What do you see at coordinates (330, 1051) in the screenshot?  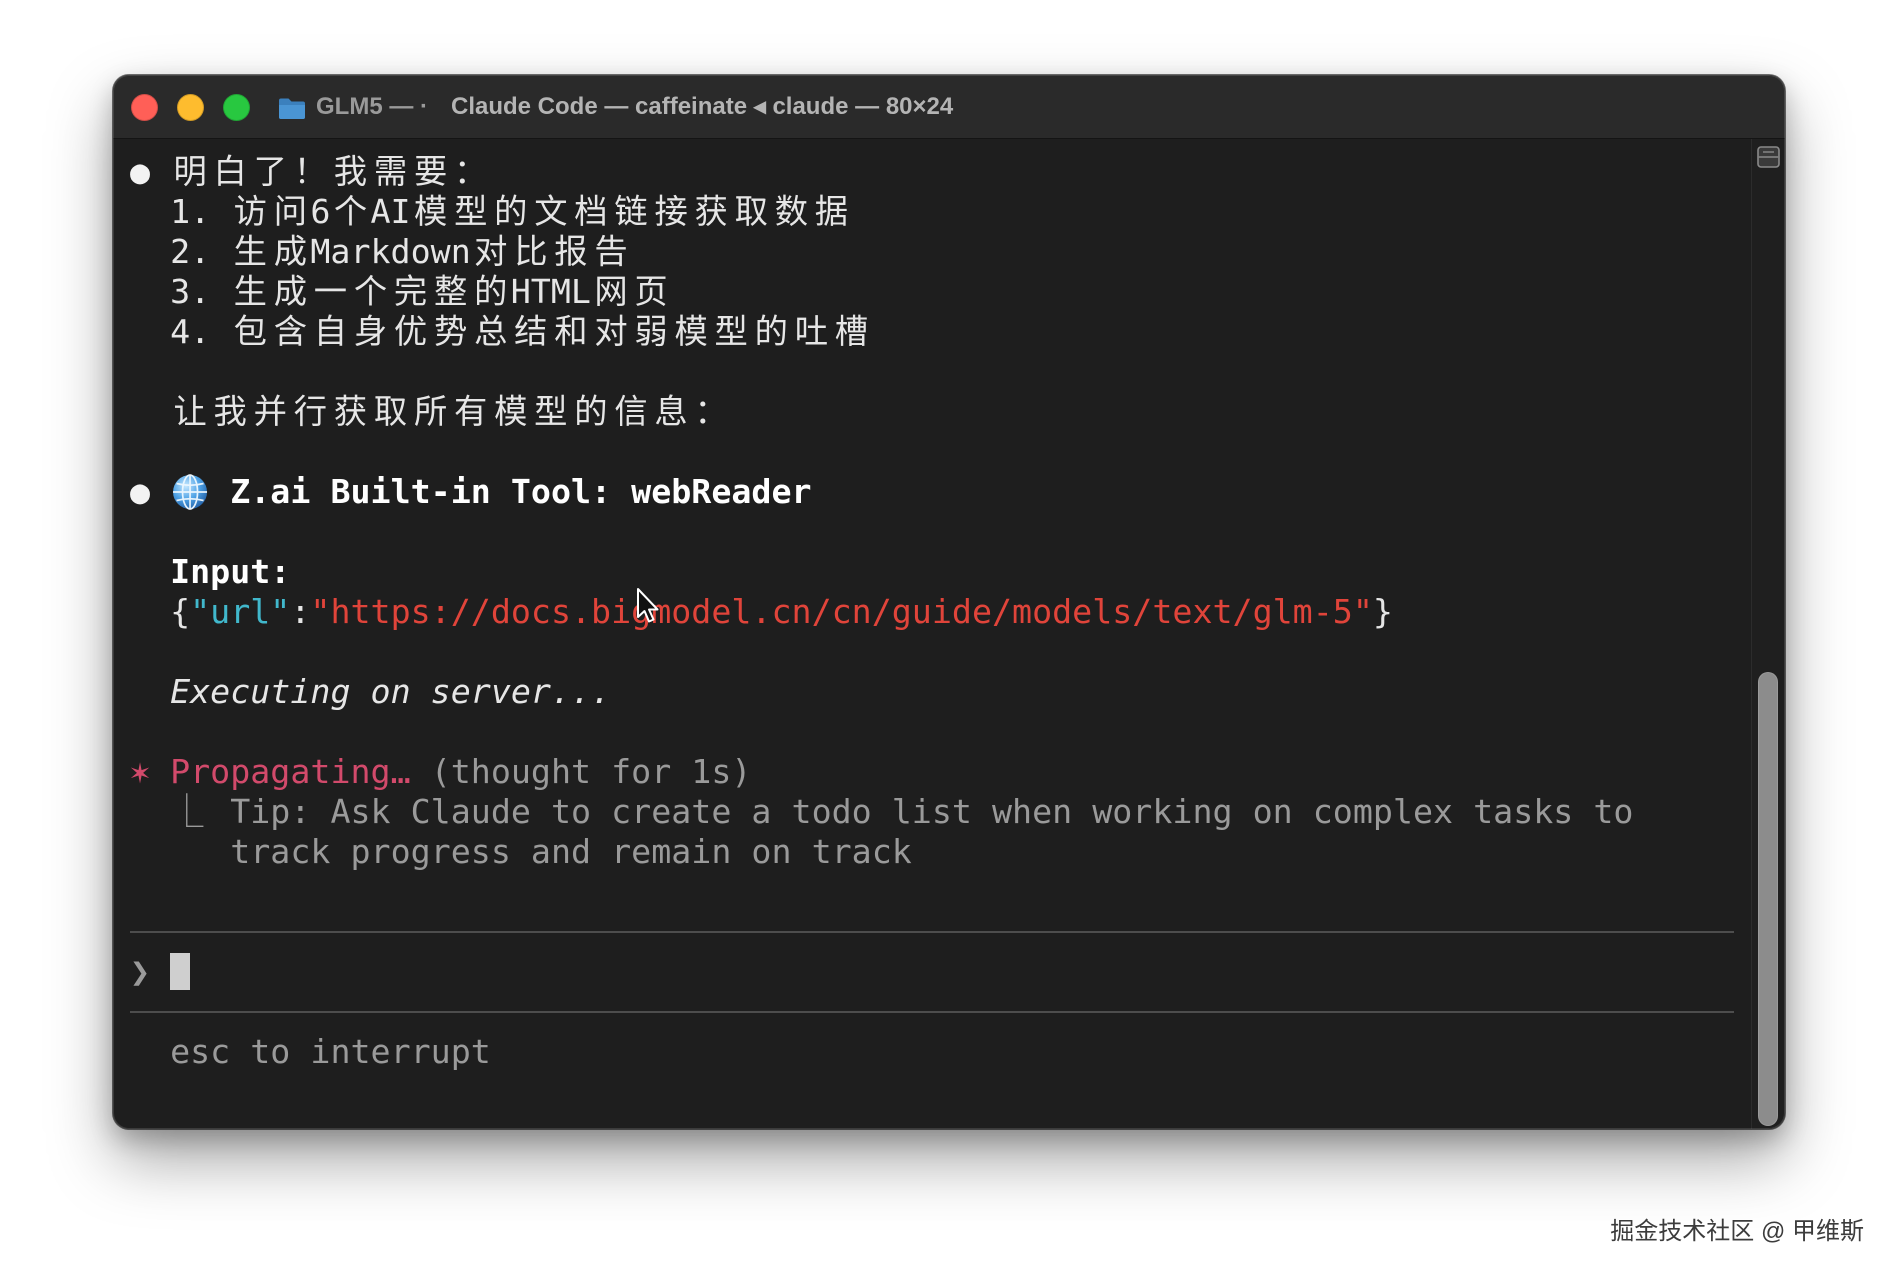 I see `interrupt-hint: esc to interrupt` at bounding box center [330, 1051].